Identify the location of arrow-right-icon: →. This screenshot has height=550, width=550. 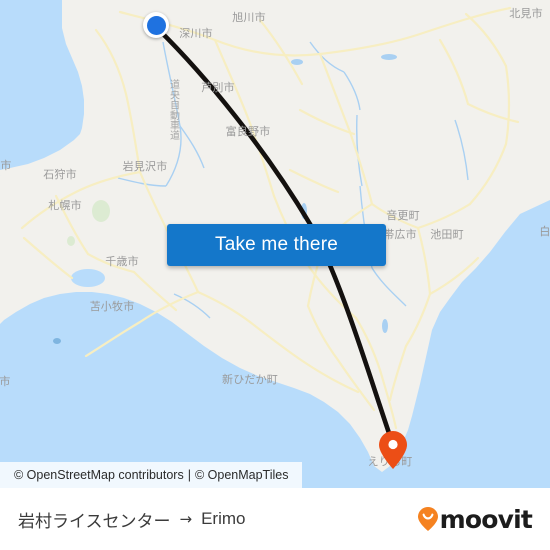
(186, 519).